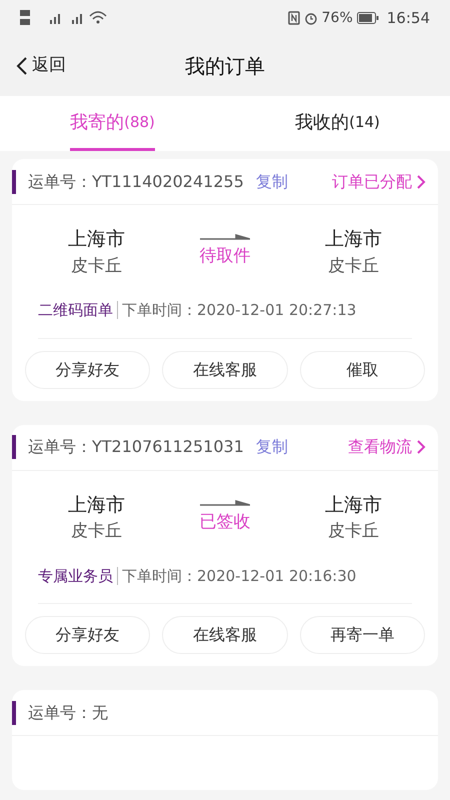  Describe the element at coordinates (239, 576) in the screenshot. I see `order-time: 下单时间：2020-12-01 20:16:30` at that location.